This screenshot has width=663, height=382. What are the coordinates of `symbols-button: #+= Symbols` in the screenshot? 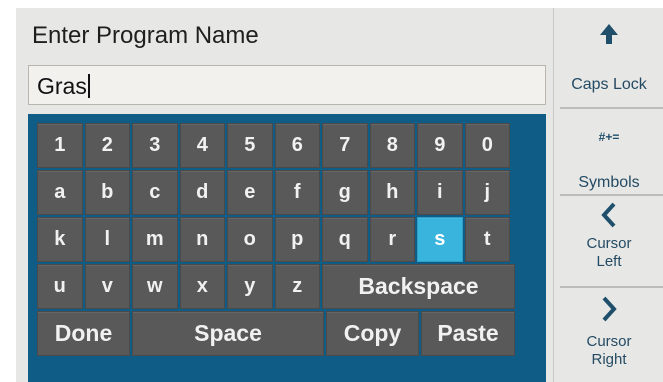 It's located at (608, 160).